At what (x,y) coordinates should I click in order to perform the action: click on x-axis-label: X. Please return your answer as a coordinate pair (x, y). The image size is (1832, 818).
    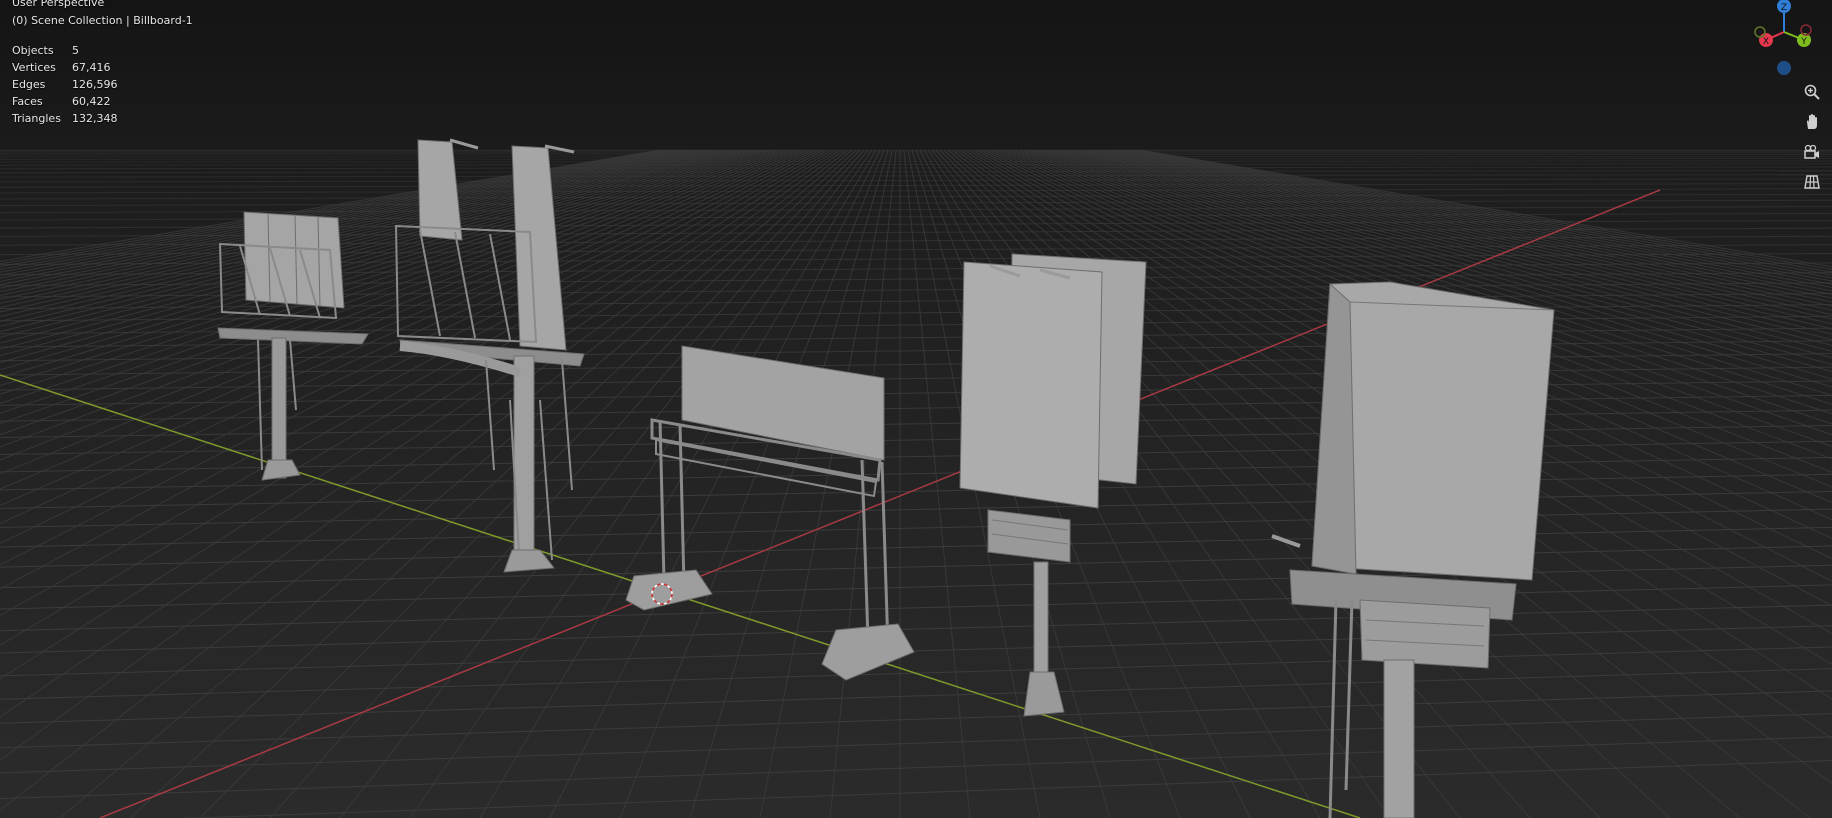
    Looking at the image, I should click on (1766, 42).